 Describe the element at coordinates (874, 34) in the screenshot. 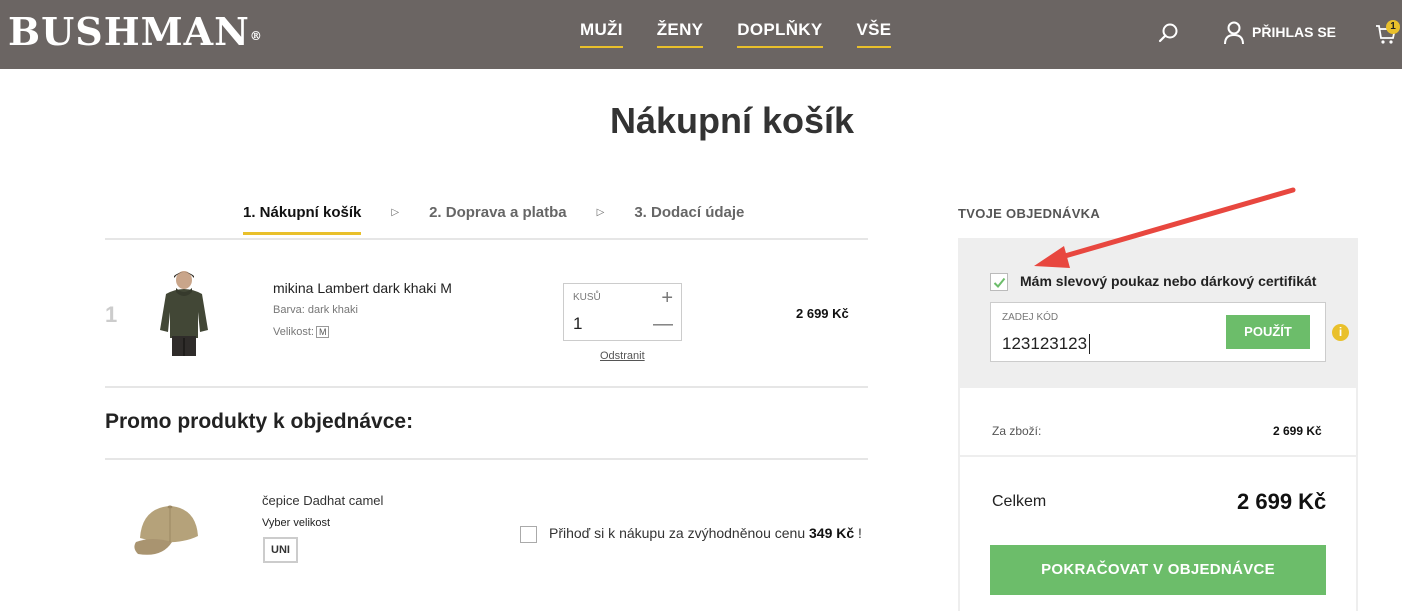

I see `nav-item-vse: VŠE` at that location.